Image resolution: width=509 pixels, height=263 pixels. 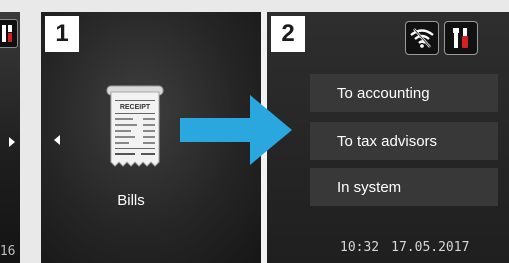 I want to click on receipt-icon: RECEIPT, so click(x=135, y=128).